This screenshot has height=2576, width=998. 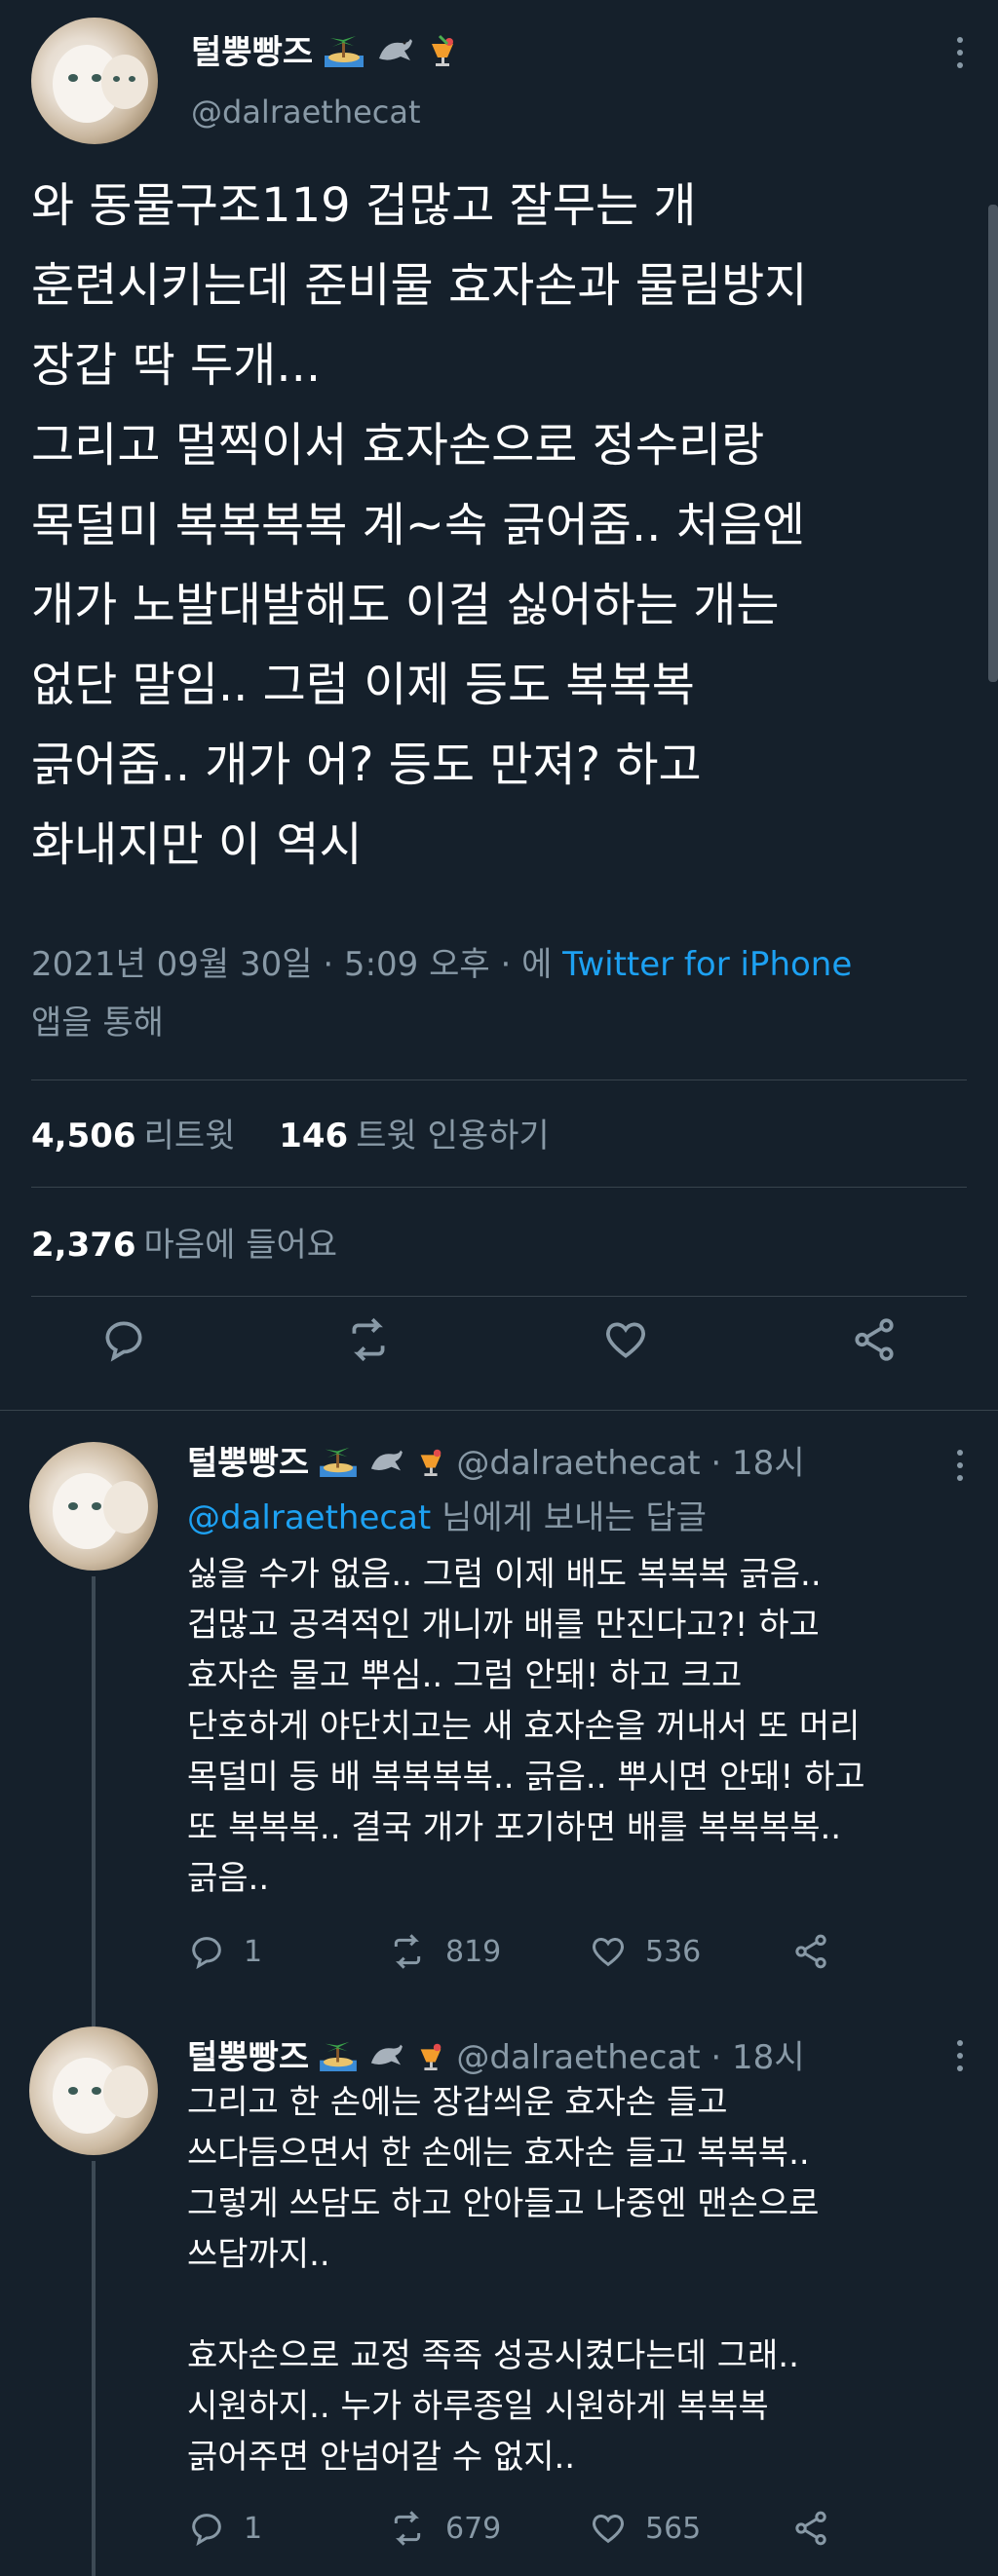 I want to click on reply-actions: 1 819 536, so click(x=577, y=1951).